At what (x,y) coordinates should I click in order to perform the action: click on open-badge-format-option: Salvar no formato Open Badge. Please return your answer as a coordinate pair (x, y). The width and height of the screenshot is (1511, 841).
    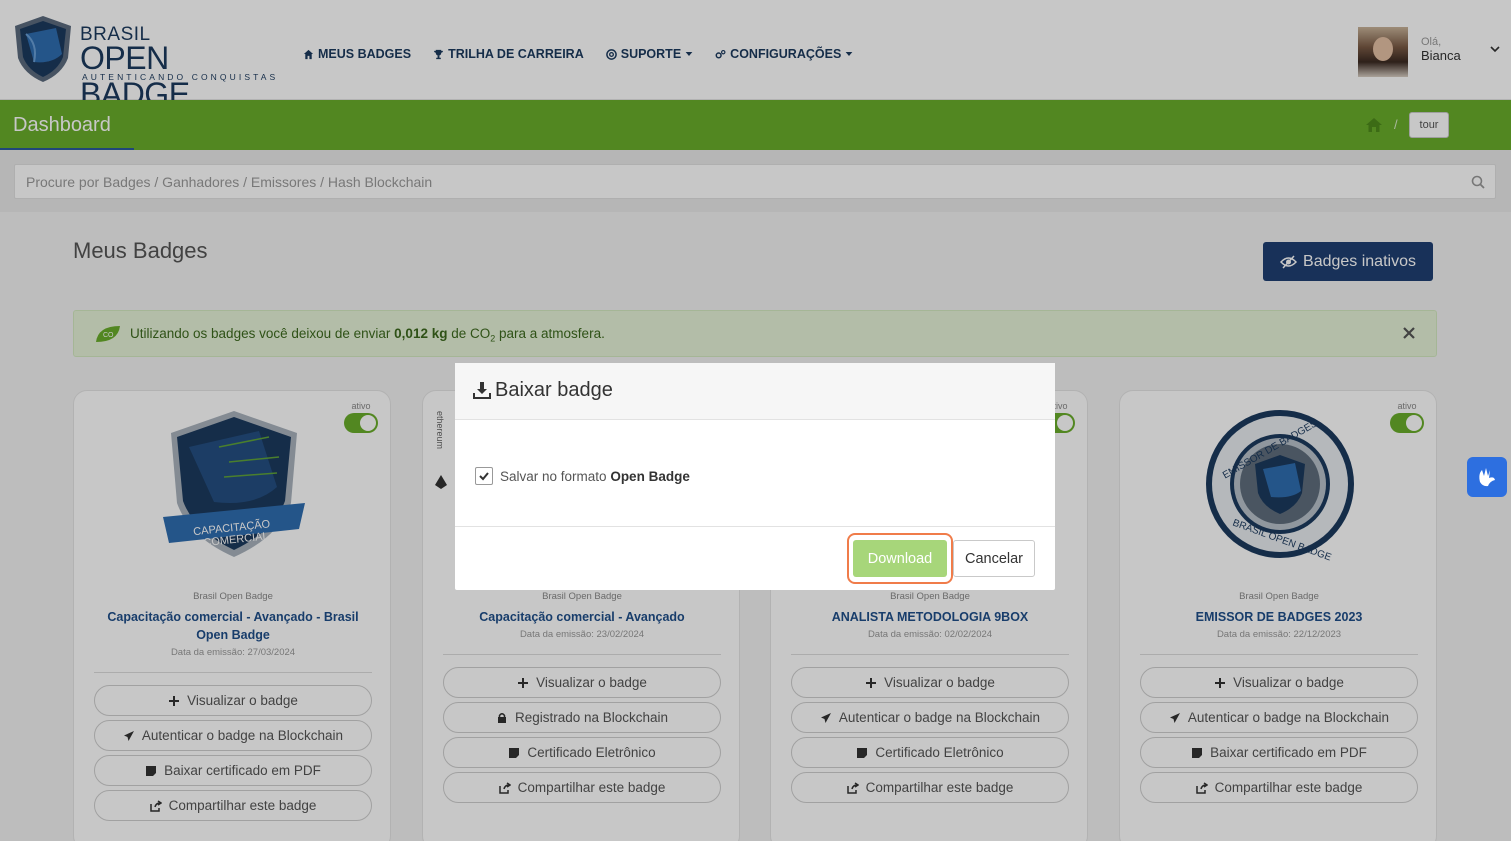
    Looking at the image, I should click on (582, 476).